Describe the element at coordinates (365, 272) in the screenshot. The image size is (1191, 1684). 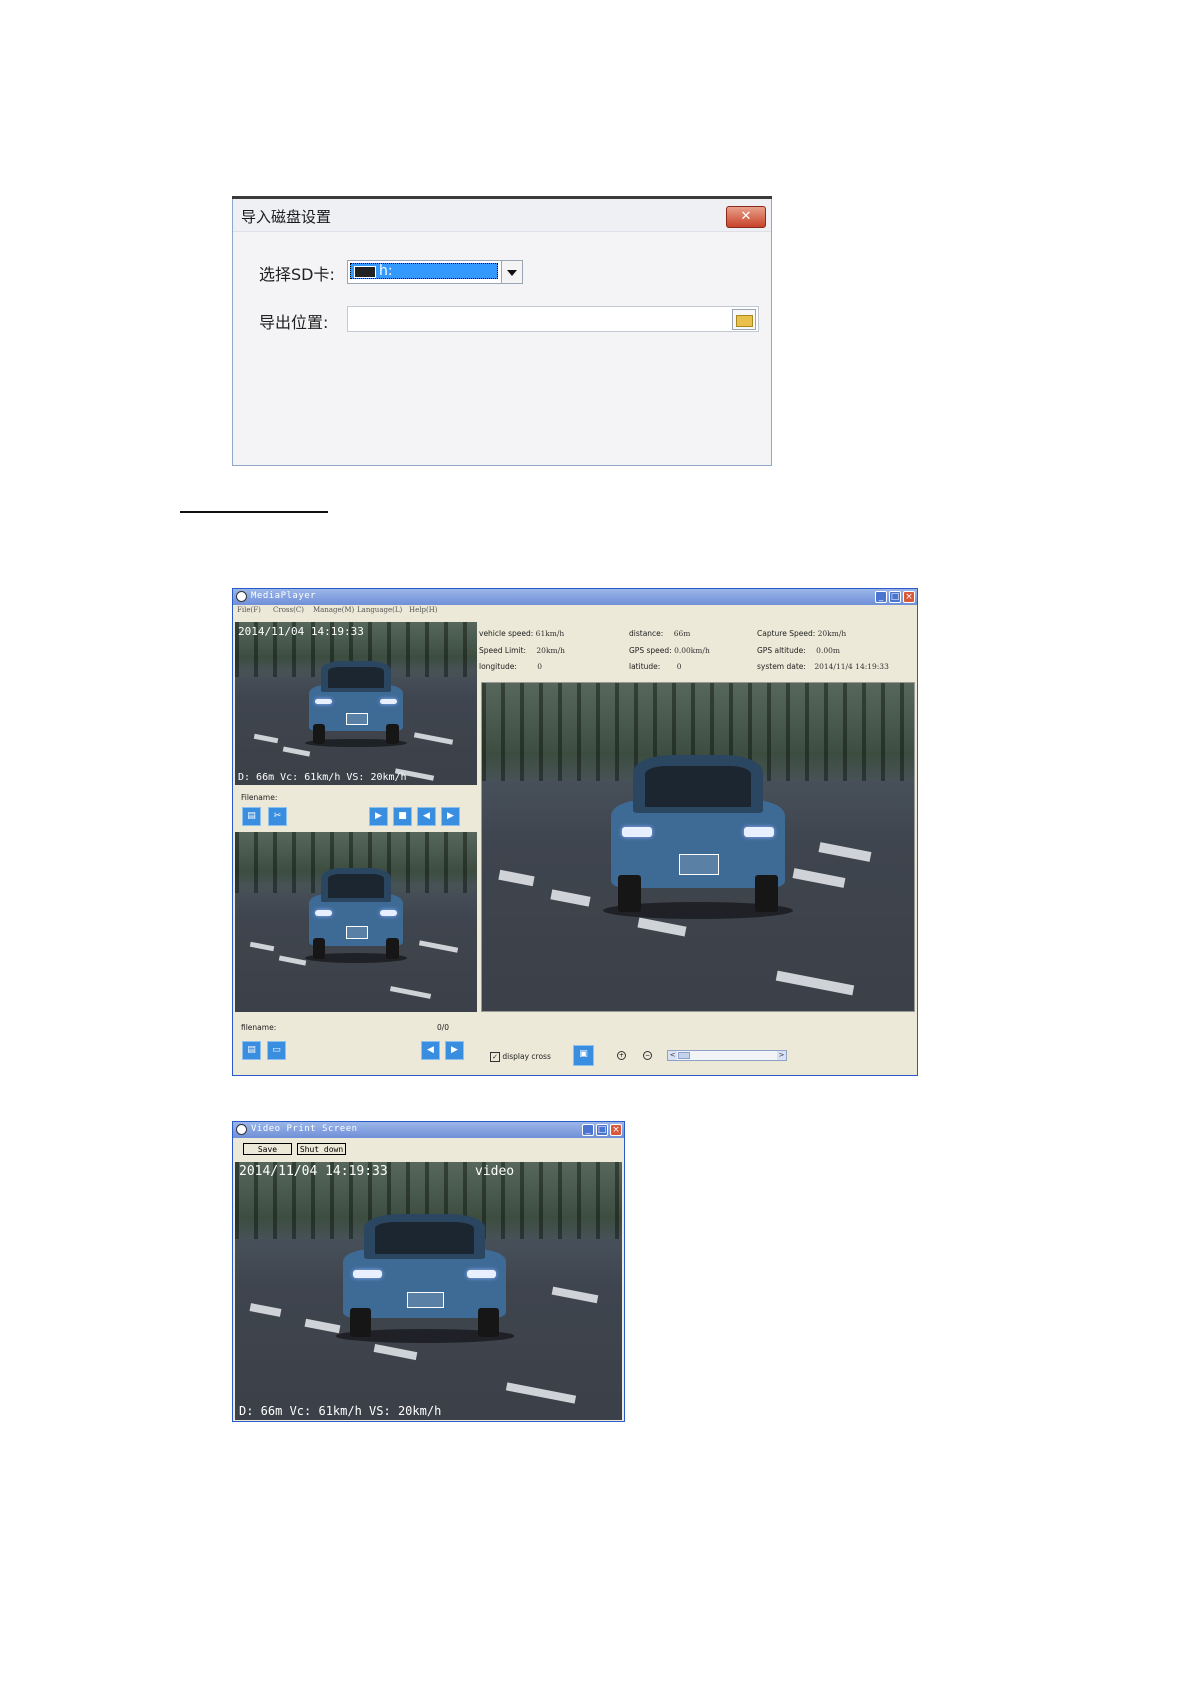
I see `drive-icon` at that location.